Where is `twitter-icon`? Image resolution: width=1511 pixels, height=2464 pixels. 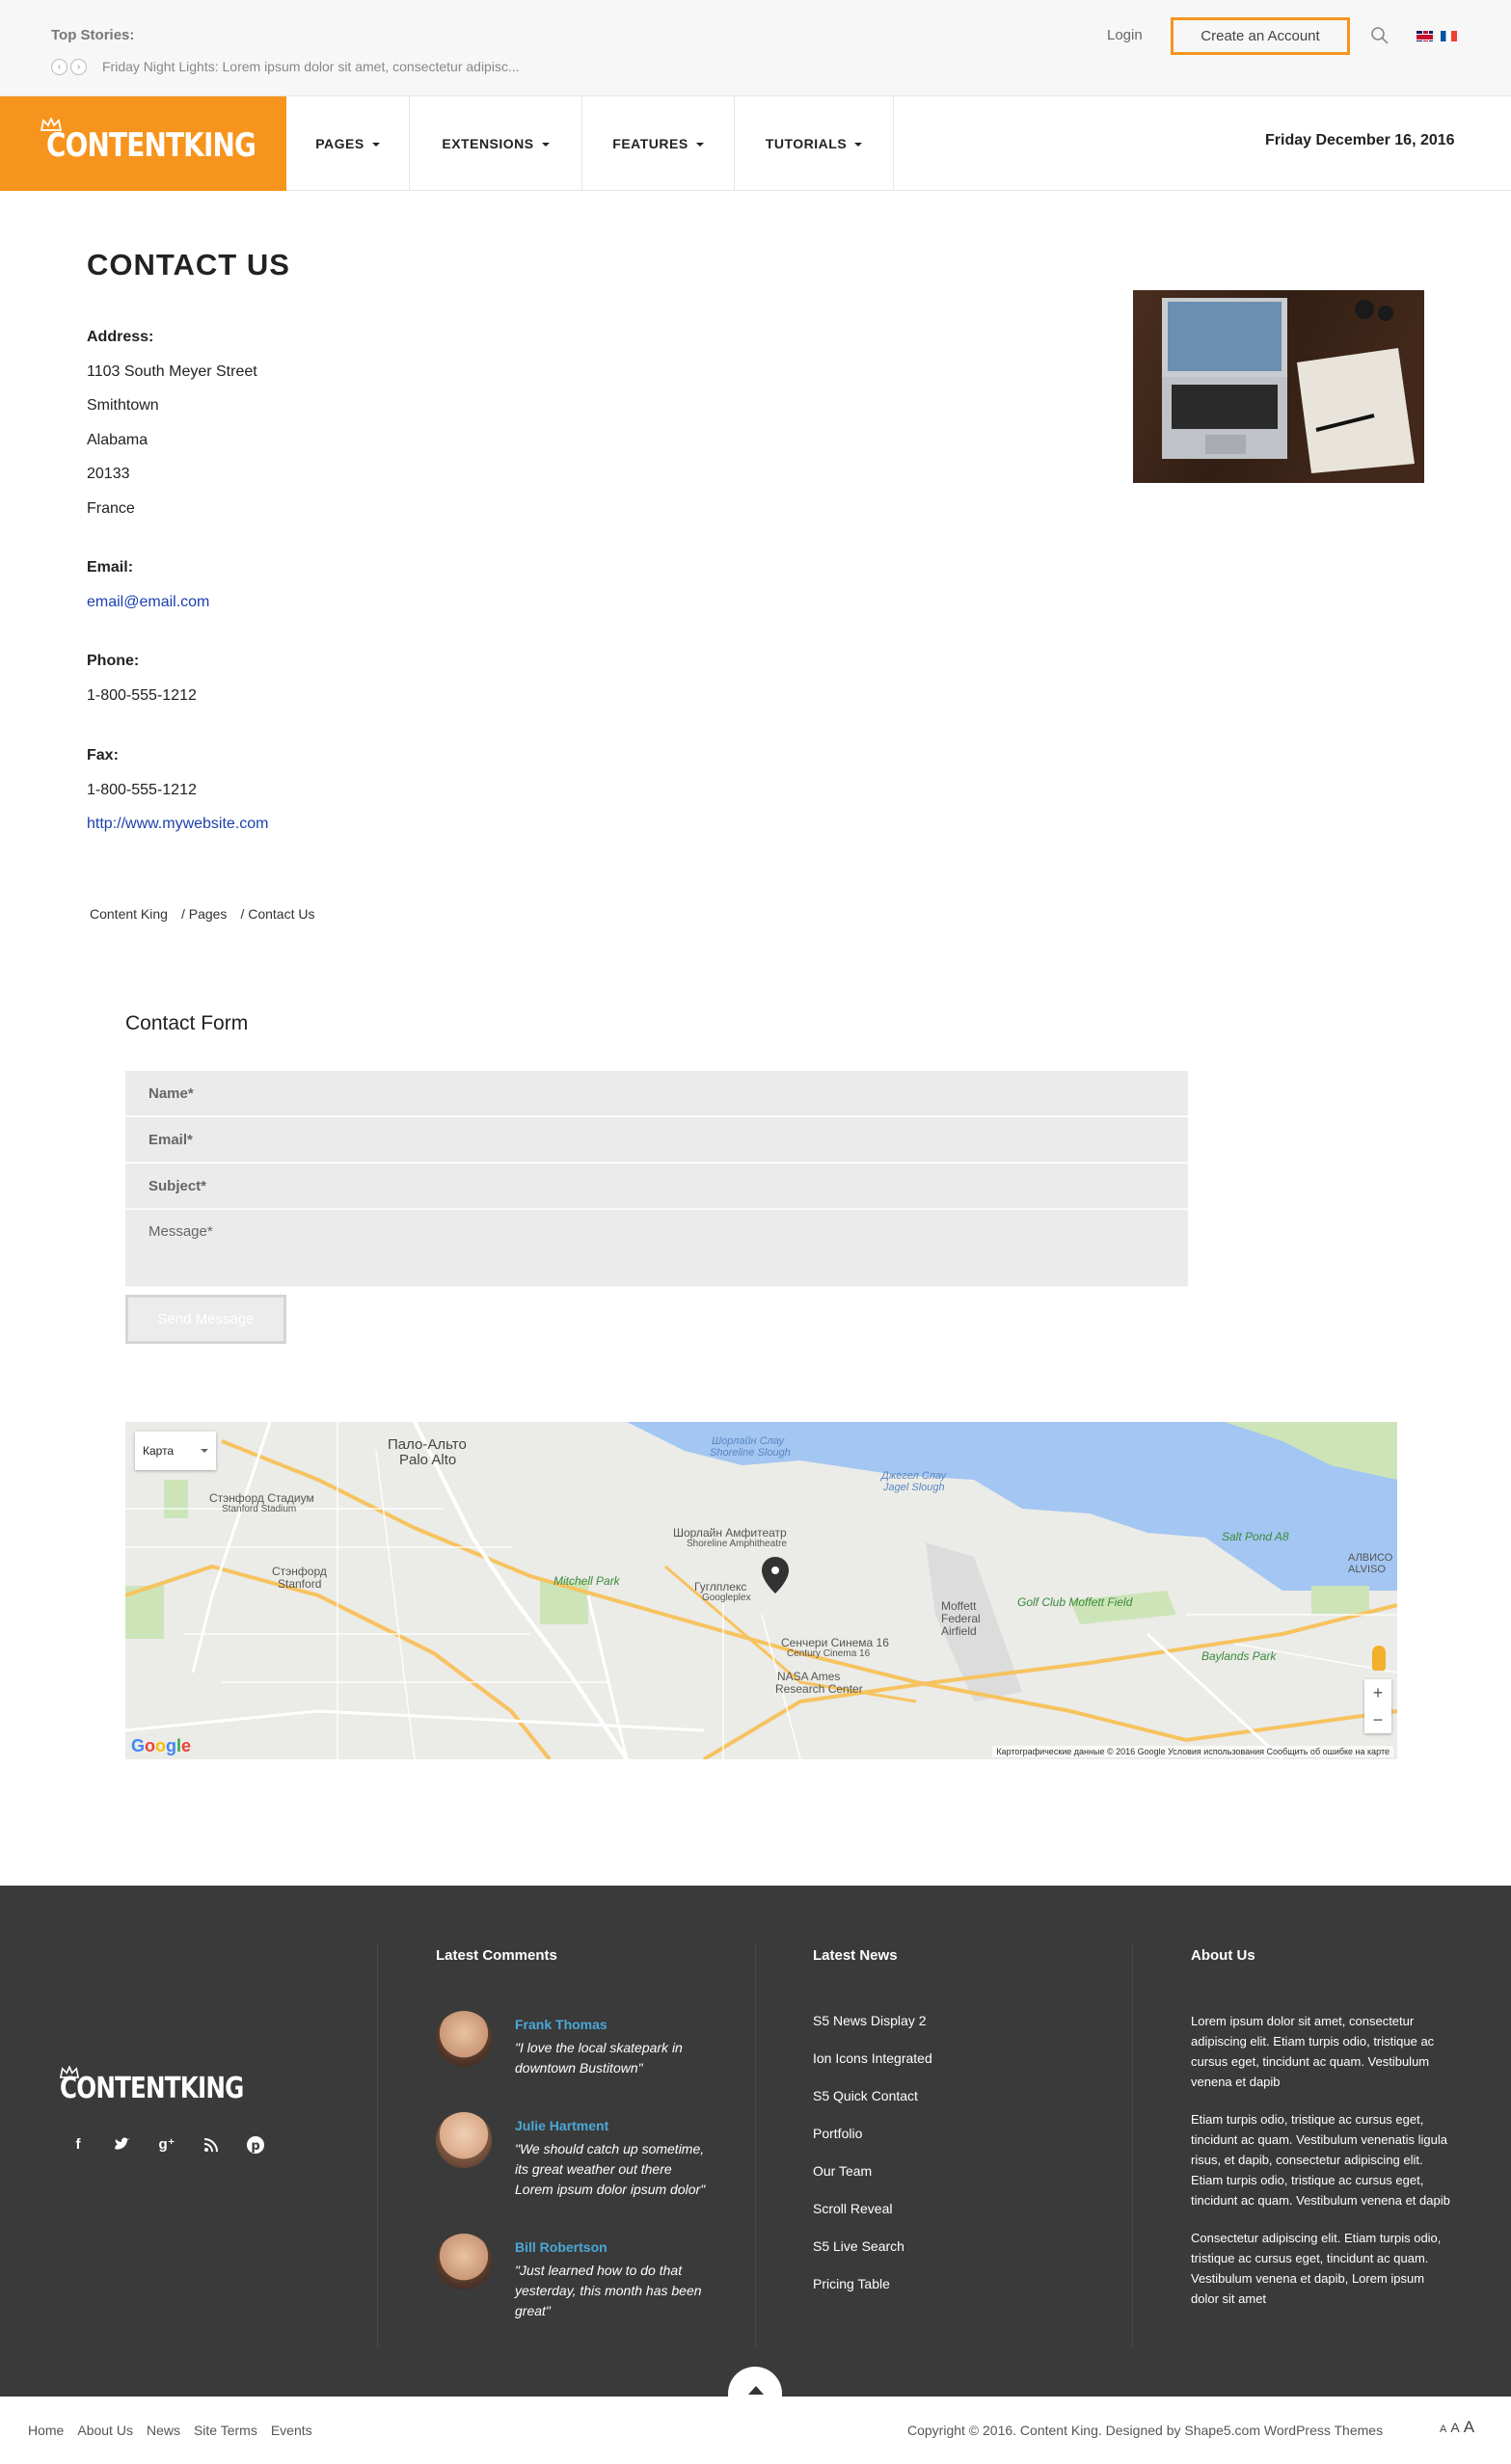 twitter-icon is located at coordinates (122, 2145).